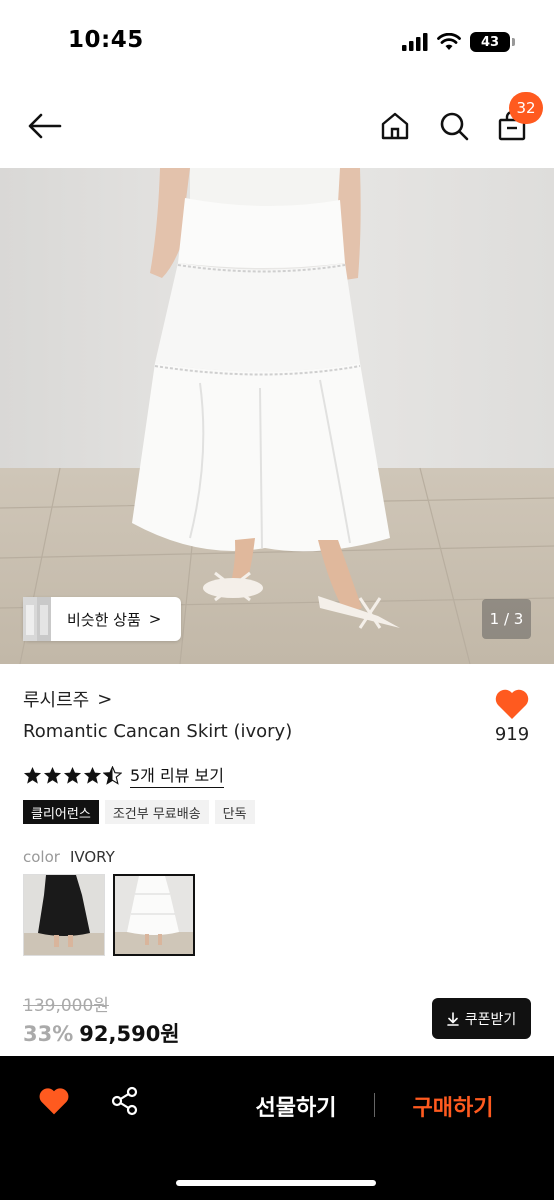 This screenshot has height=1200, width=554. Describe the element at coordinates (56, 700) in the screenshot. I see `brand-name: 루시르주` at that location.